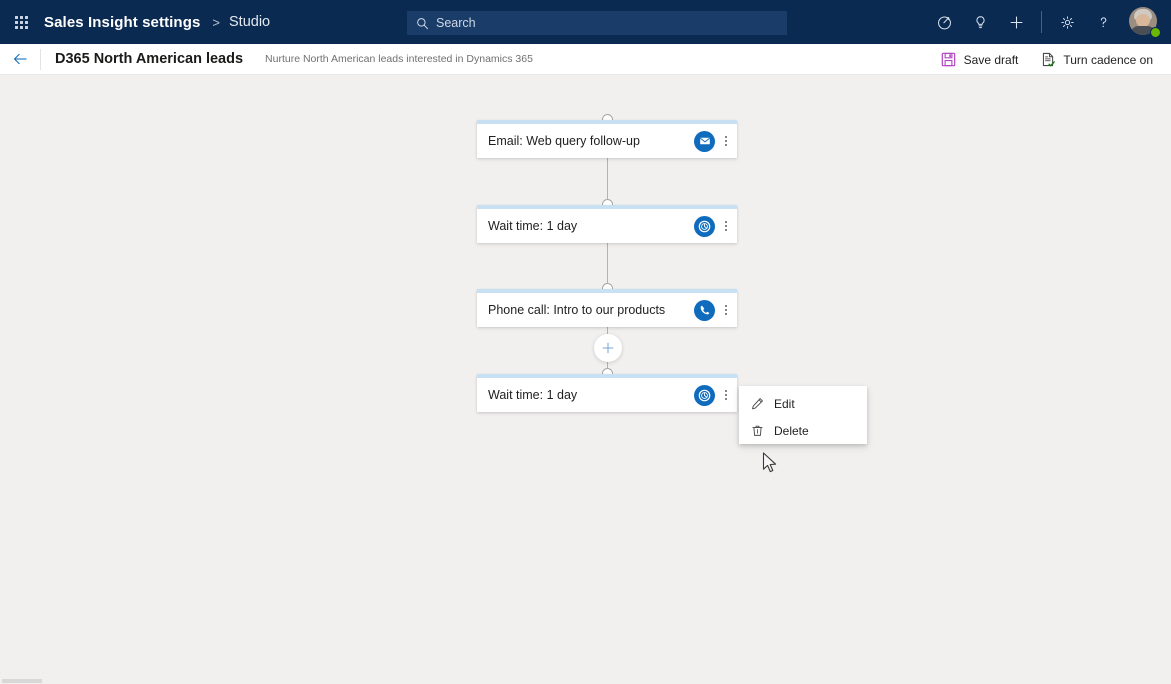  Describe the element at coordinates (1108, 59) in the screenshot. I see `turn-cadence-on-label: Turn cadence on` at that location.